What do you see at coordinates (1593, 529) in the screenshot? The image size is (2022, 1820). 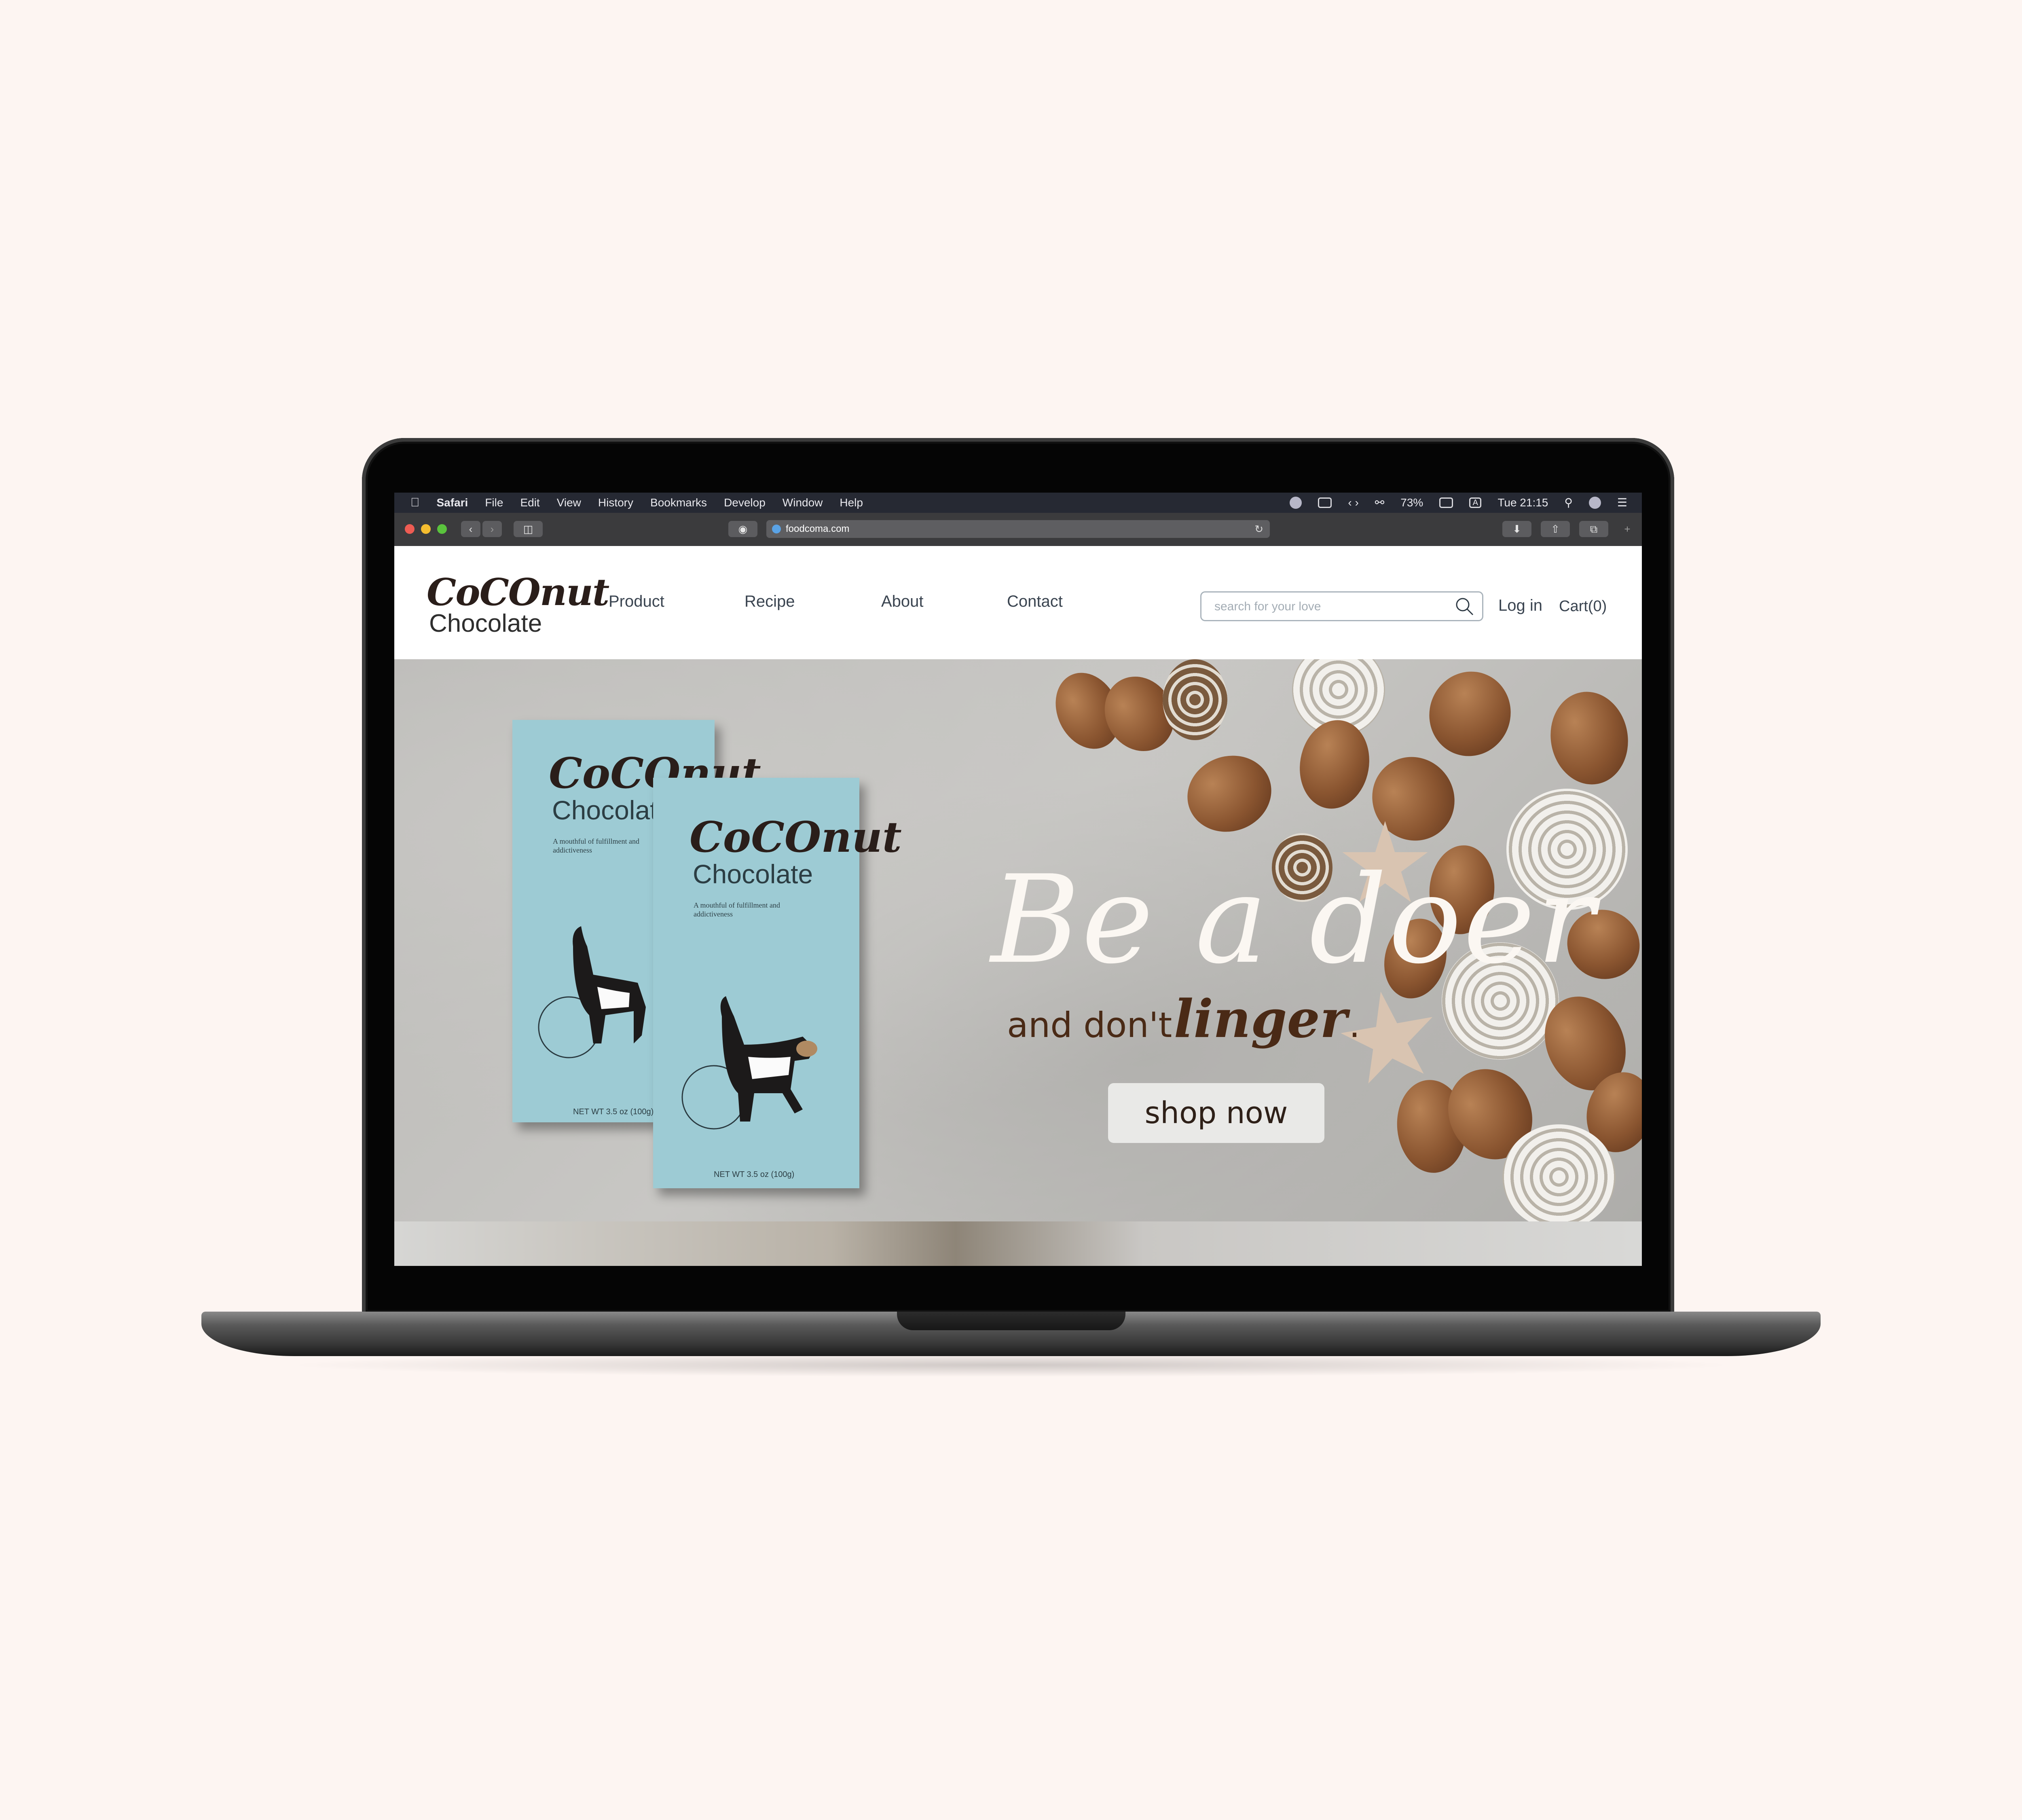 I see `tabs-overview-icon: ⧉` at bounding box center [1593, 529].